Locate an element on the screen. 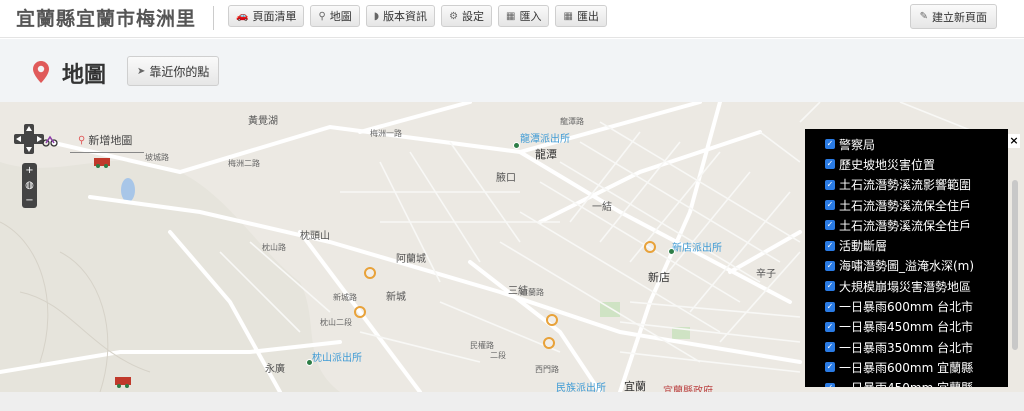  layer-label: 海嘯潛勢圖_溢淹水深(m) is located at coordinates (907, 266).